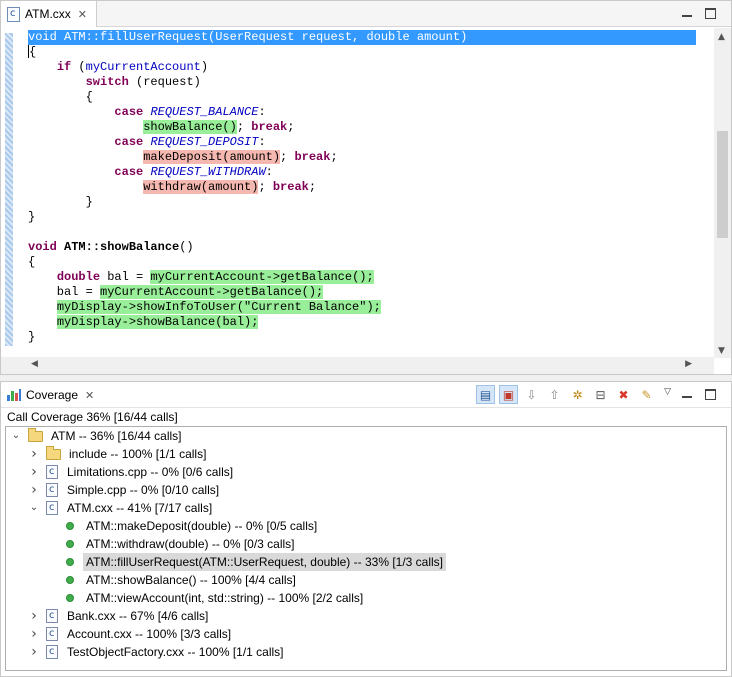 This screenshot has width=732, height=677. Describe the element at coordinates (138, 454) in the screenshot. I see `tree-item-label: include -- 100% [1/1 calls]` at that location.